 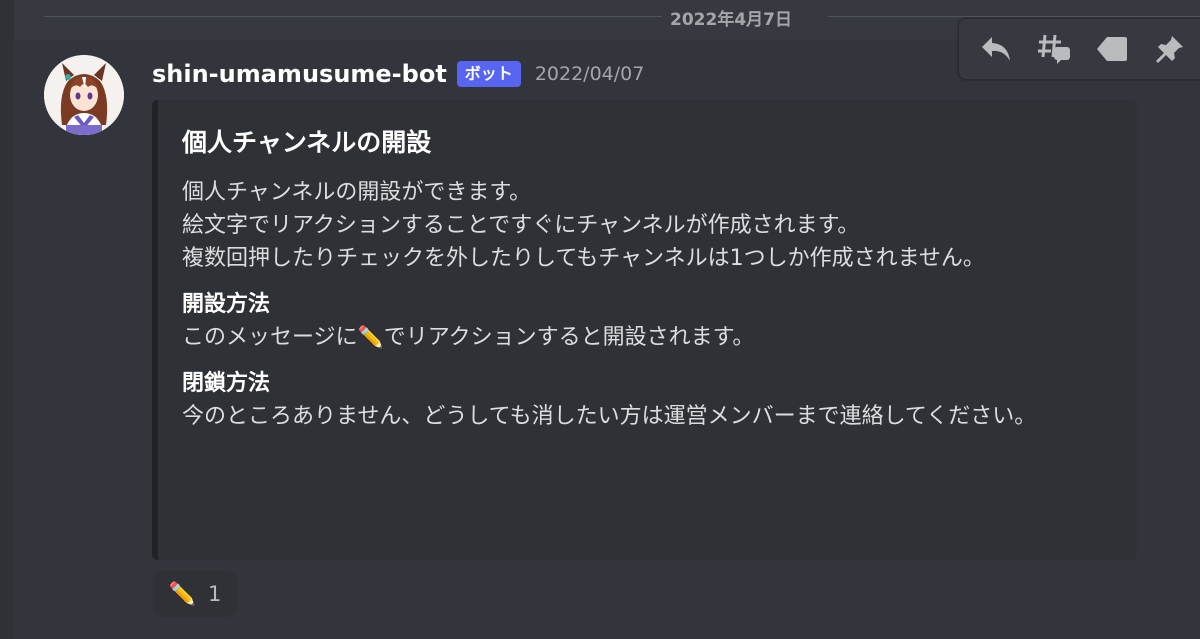 What do you see at coordinates (299, 74) in the screenshot?
I see `username: shin-umamusume-bot` at bounding box center [299, 74].